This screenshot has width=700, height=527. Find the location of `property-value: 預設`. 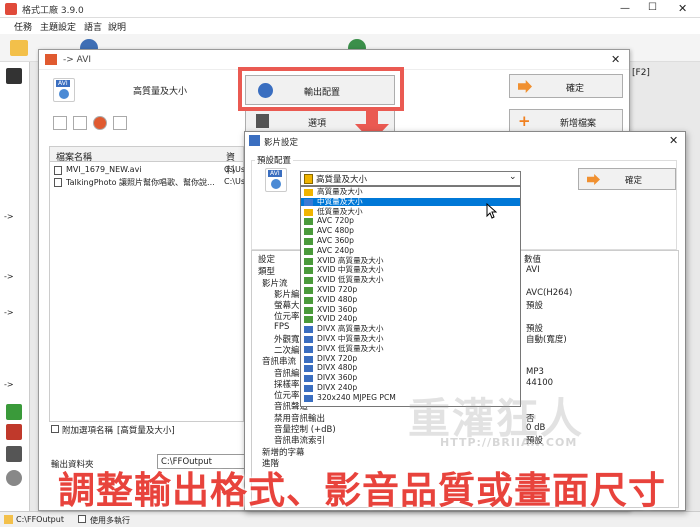

property-value: 預設 is located at coordinates (534, 305).